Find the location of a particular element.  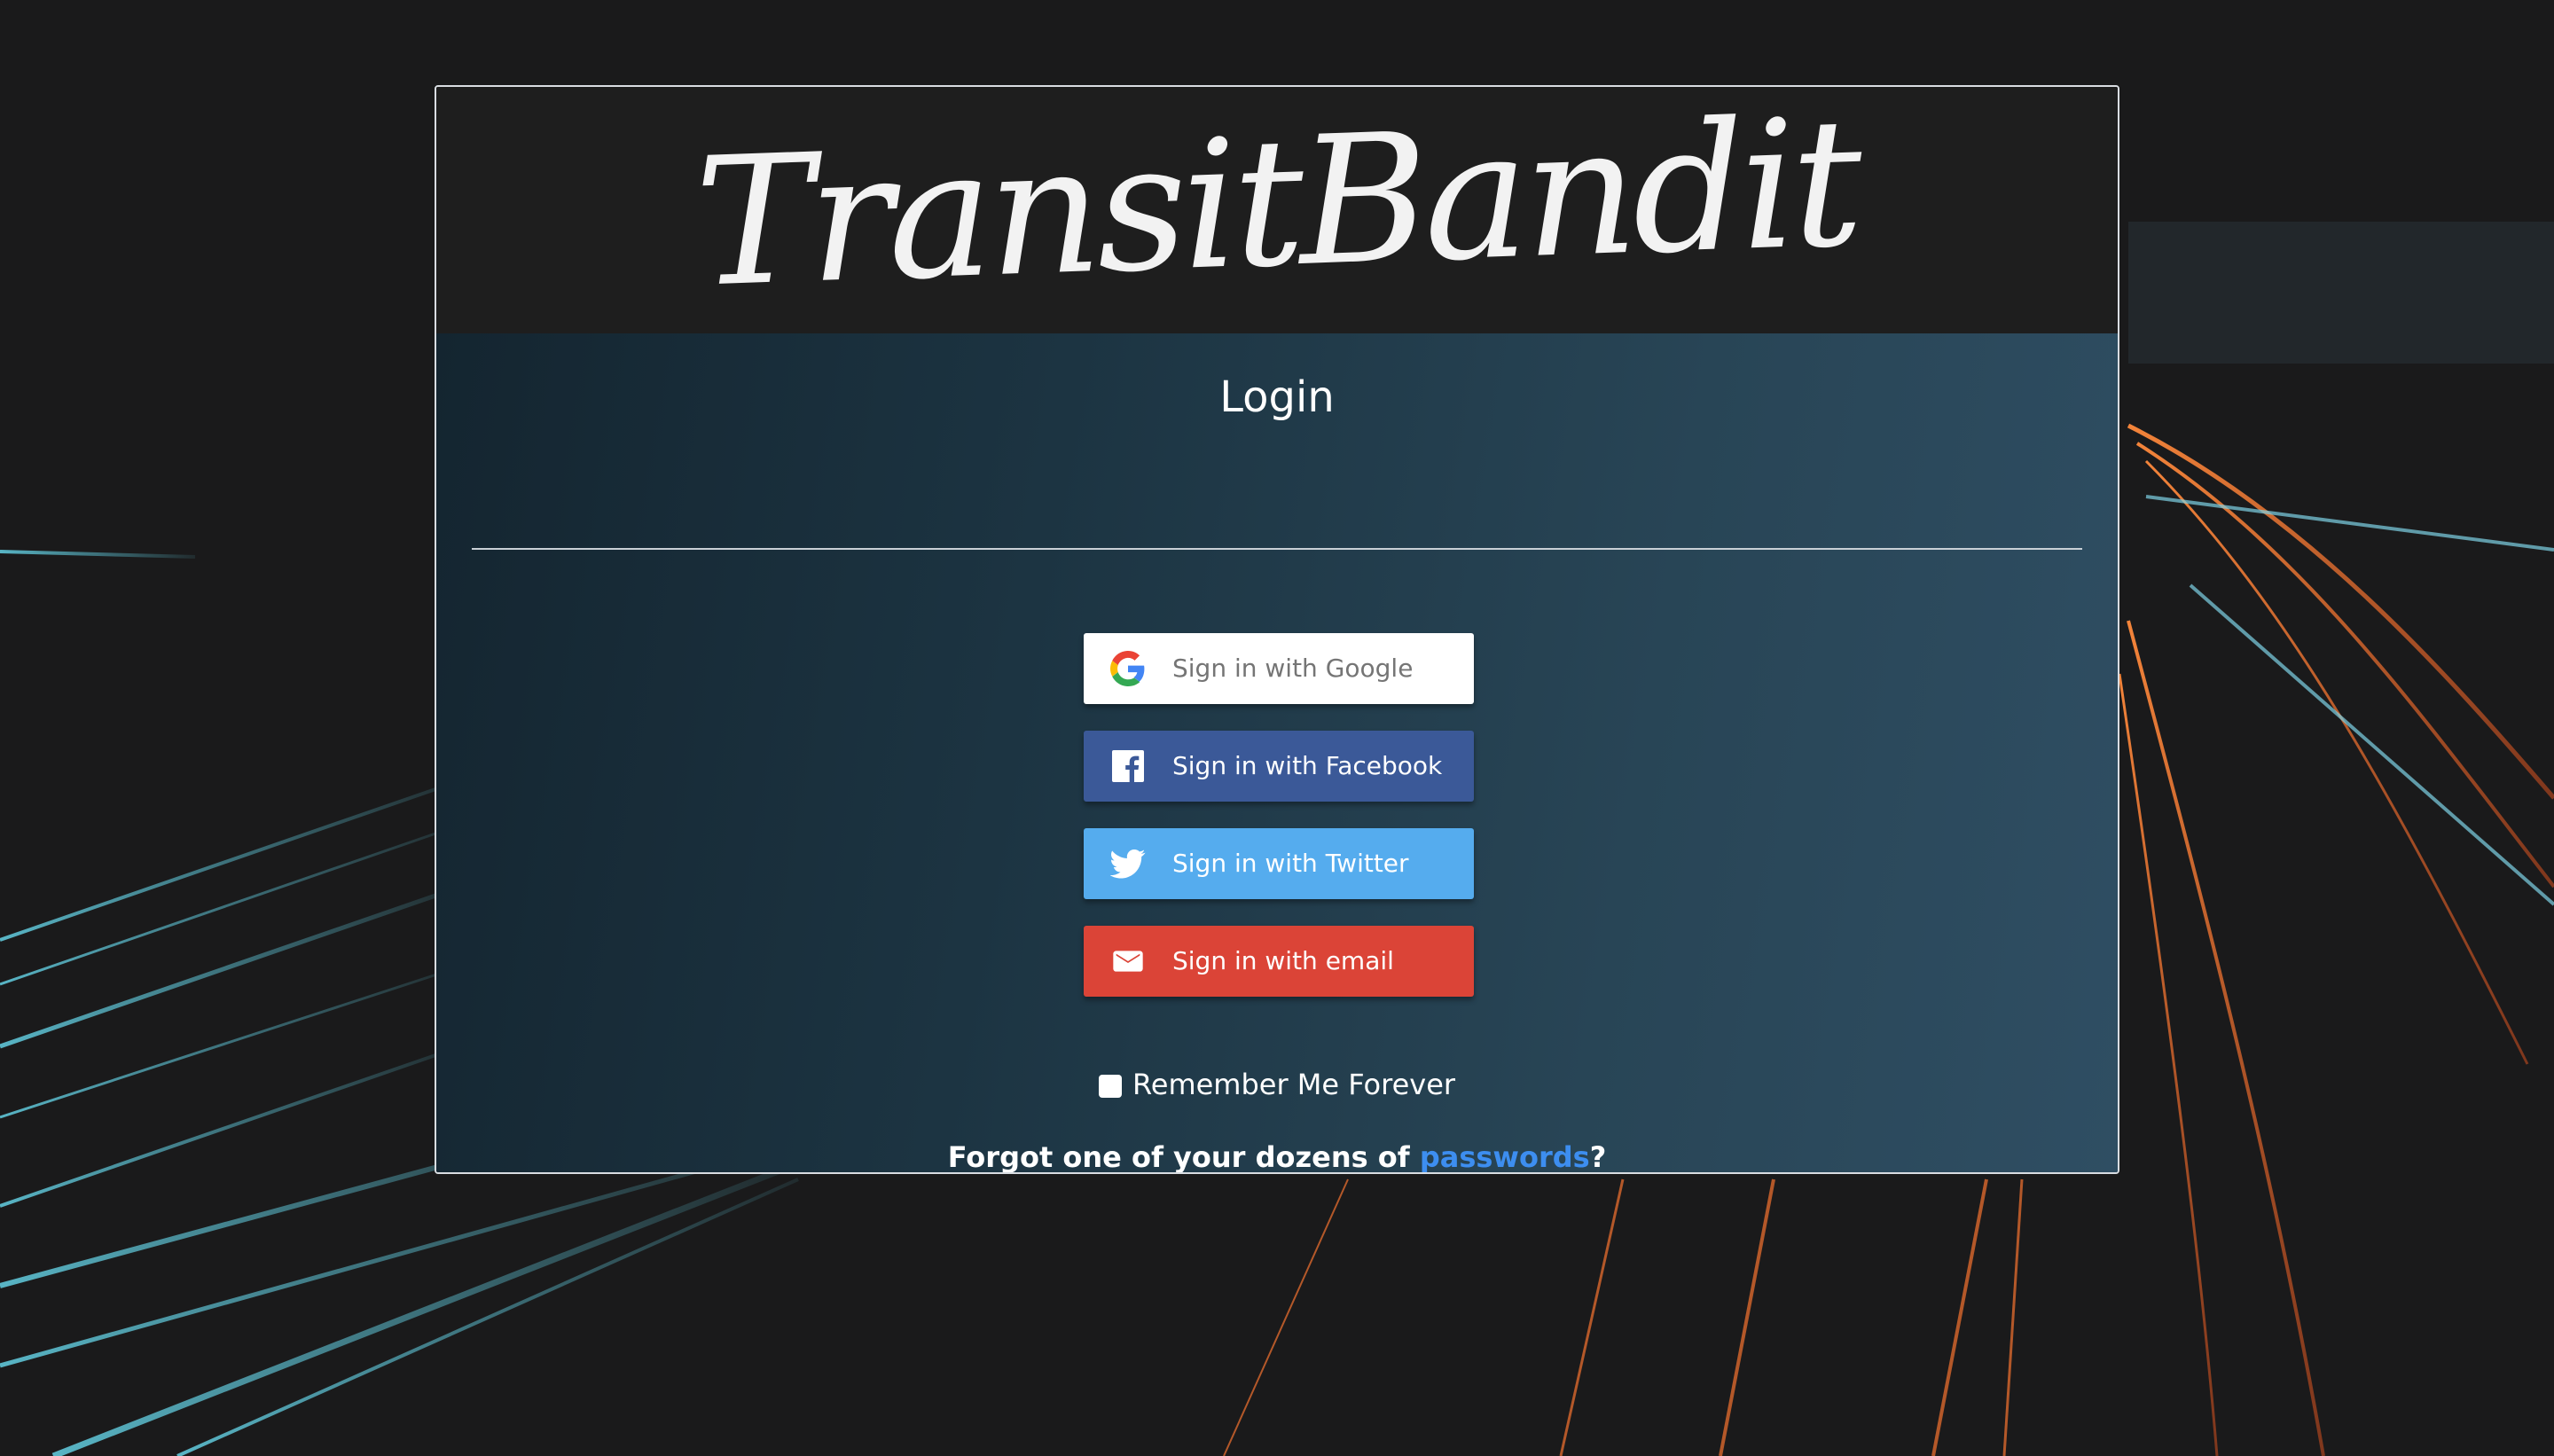

remember-me-row: Remember Me Forever is located at coordinates (1277, 1084).